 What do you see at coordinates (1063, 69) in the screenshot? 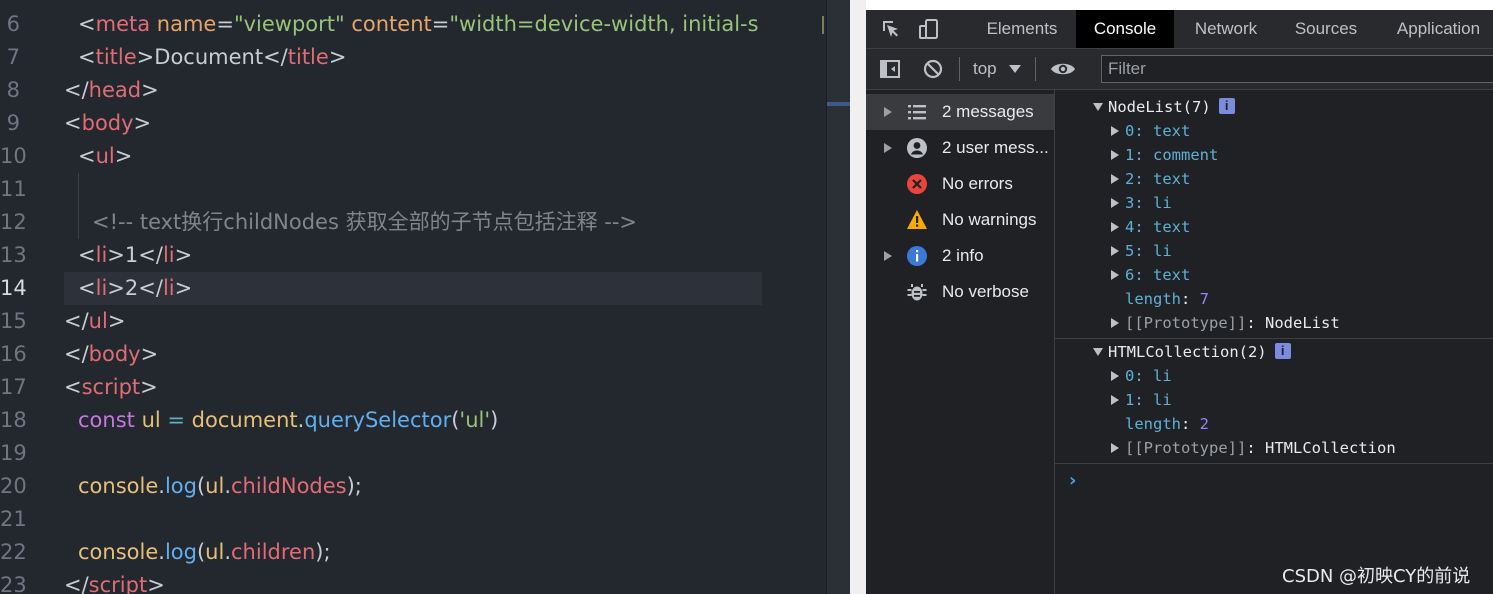
I see `eye-icon` at bounding box center [1063, 69].